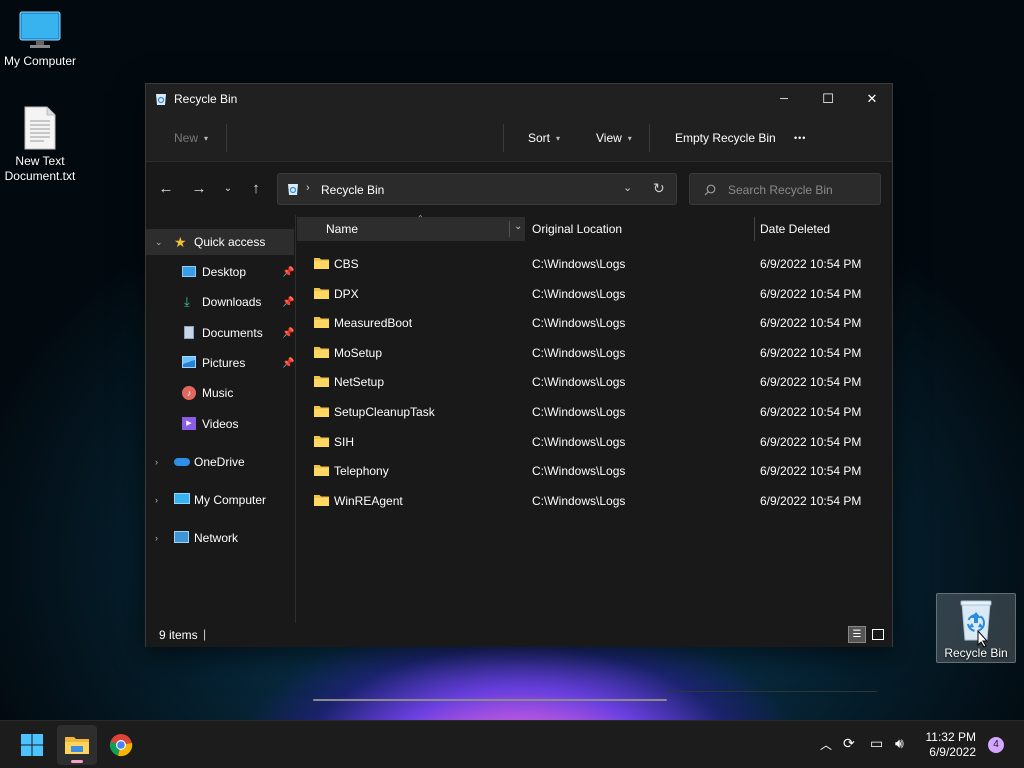  Describe the element at coordinates (780, 190) in the screenshot. I see `search-placeholder: Search Recycle Bin` at that location.